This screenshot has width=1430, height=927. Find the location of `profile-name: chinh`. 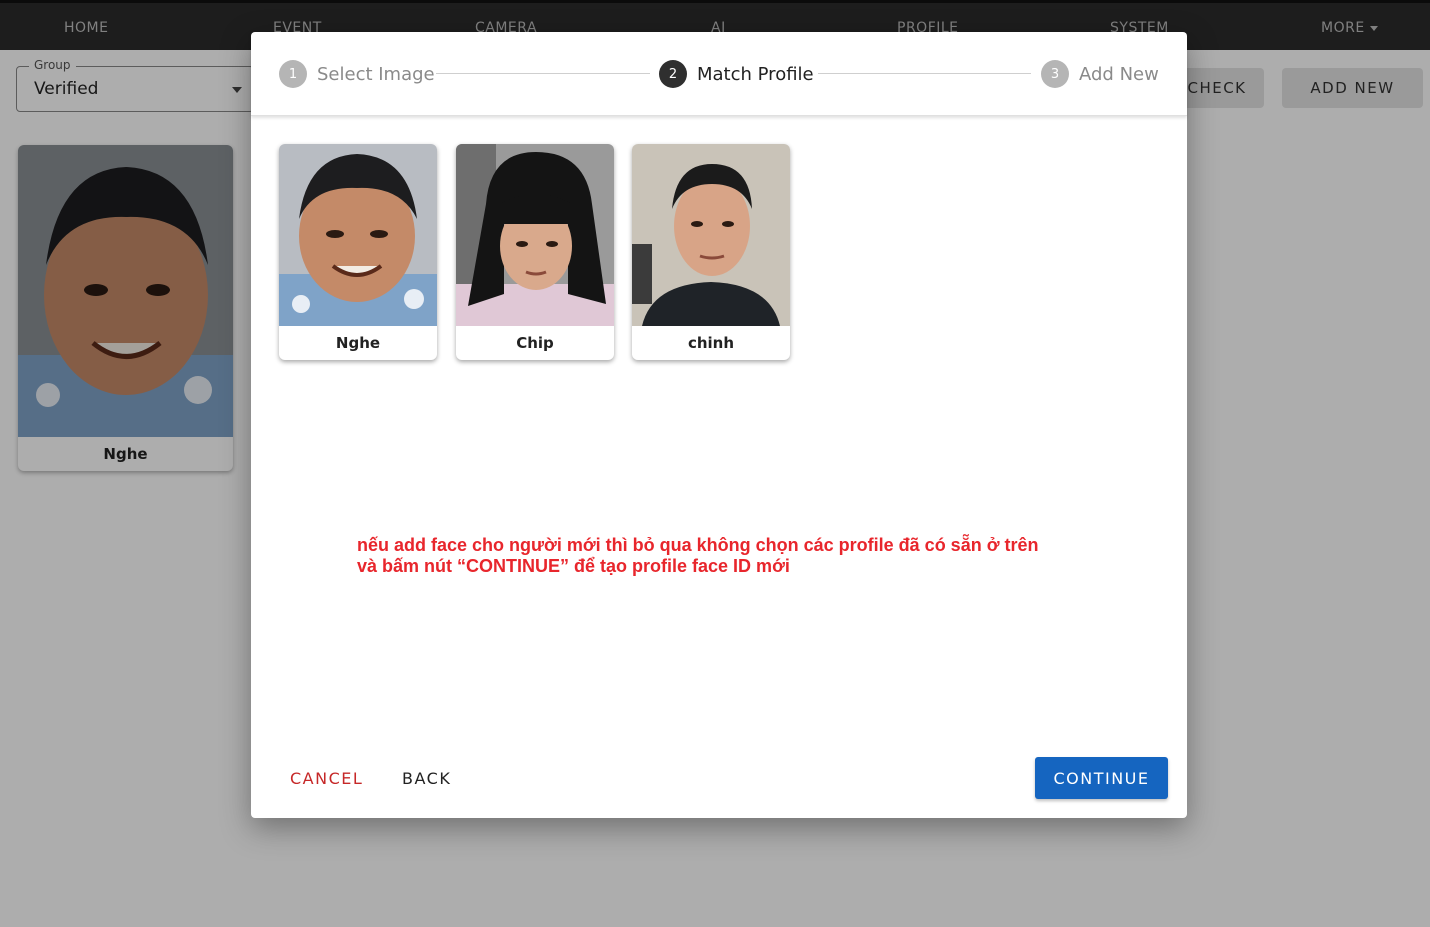

profile-name: chinh is located at coordinates (711, 343).